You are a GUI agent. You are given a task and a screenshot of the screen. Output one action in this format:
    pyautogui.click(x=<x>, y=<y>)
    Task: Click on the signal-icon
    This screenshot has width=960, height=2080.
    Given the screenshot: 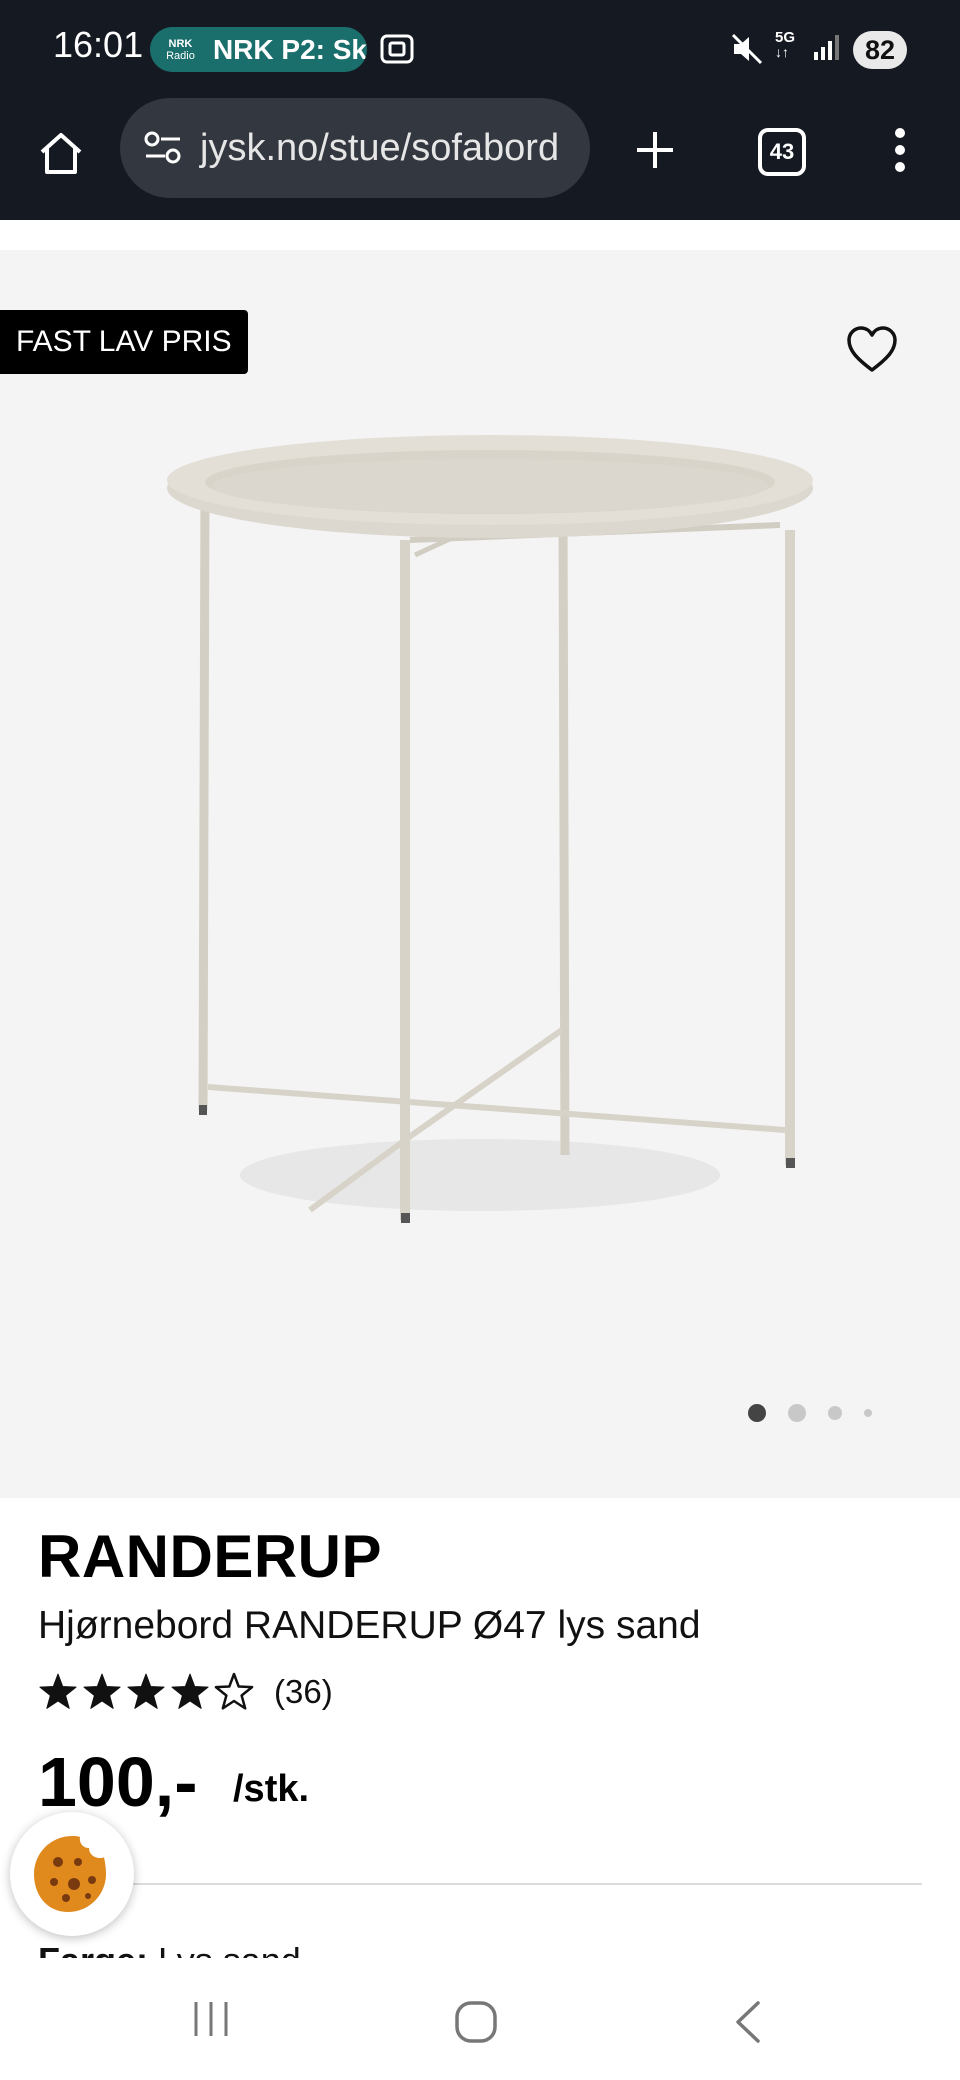 What is the action you would take?
    pyautogui.click(x=827, y=50)
    